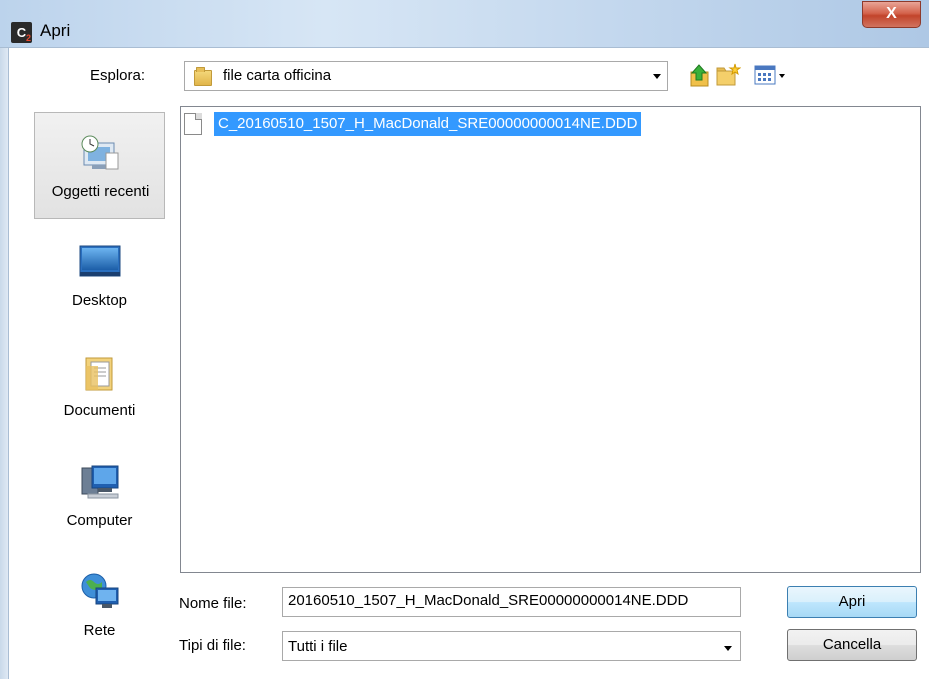 Image resolution: width=929 pixels, height=679 pixels. I want to click on new-folder-icon, so click(728, 75).